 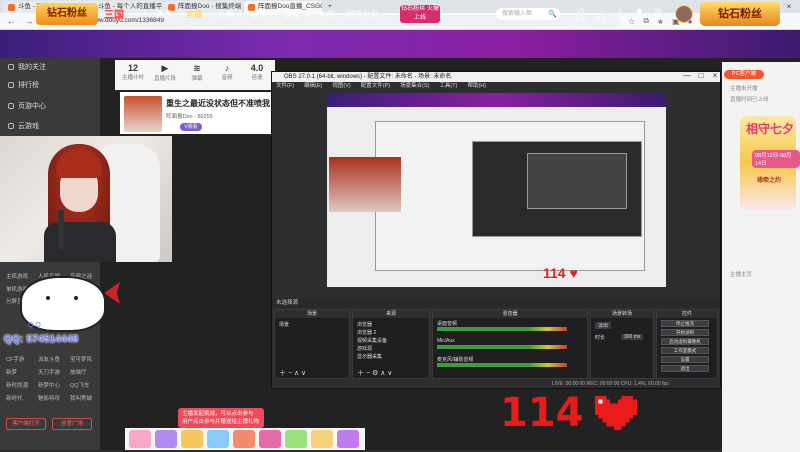 I want to click on sidebar-link: 主机游戏, so click(x=17, y=276).